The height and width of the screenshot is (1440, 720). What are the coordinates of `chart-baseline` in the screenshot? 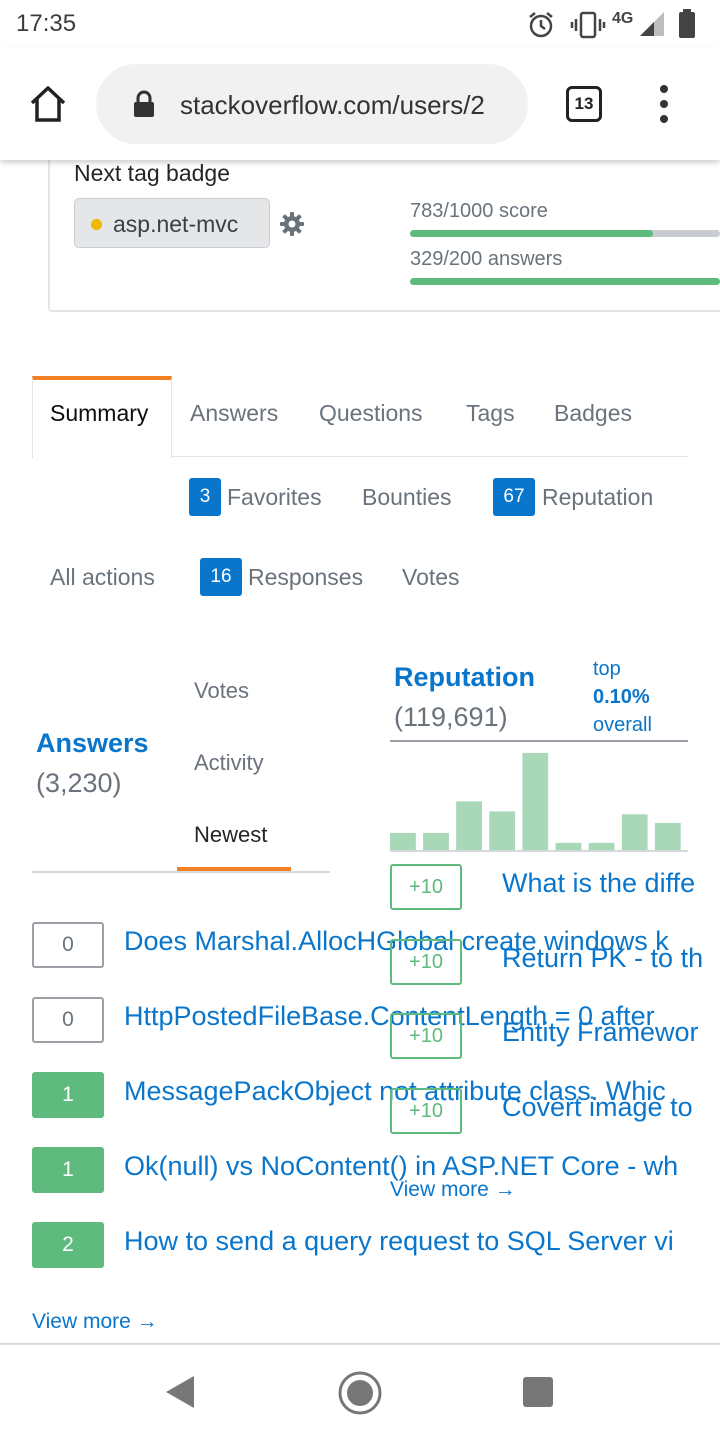 It's located at (539, 851).